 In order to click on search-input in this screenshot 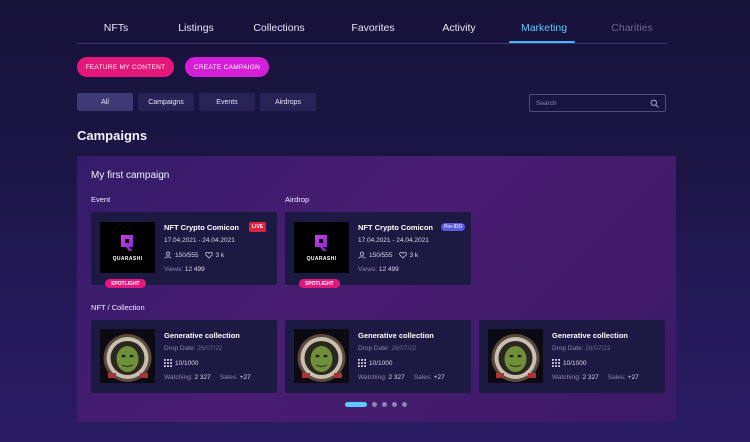, I will do `click(591, 103)`.